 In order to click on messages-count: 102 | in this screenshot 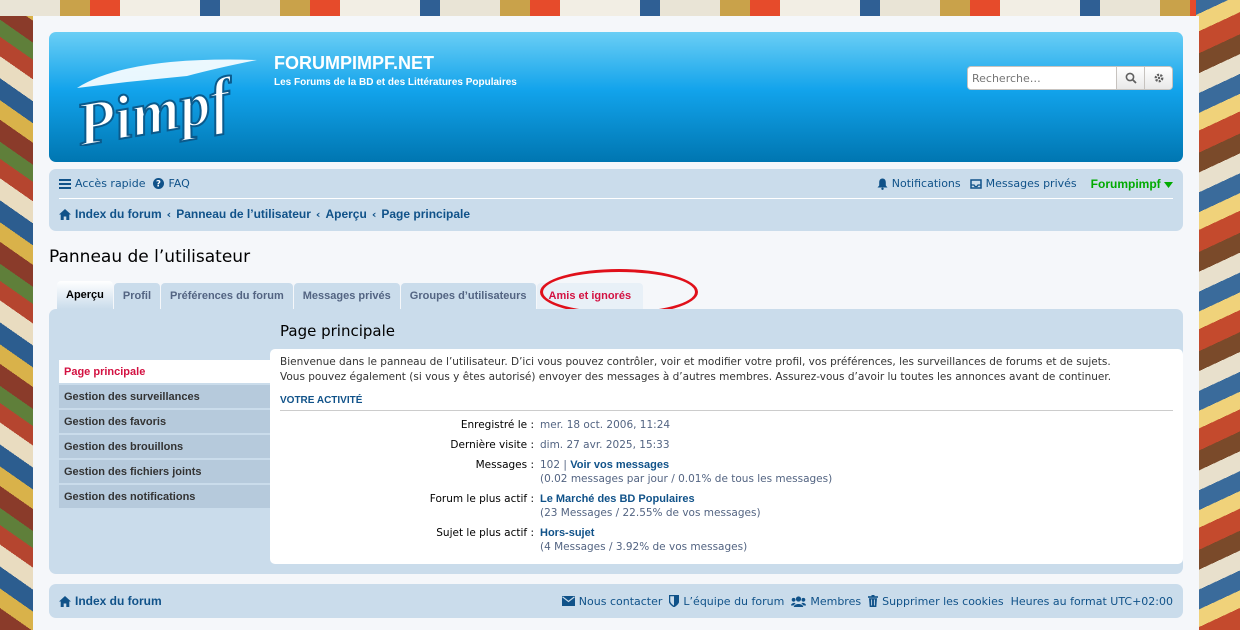, I will do `click(553, 465)`.